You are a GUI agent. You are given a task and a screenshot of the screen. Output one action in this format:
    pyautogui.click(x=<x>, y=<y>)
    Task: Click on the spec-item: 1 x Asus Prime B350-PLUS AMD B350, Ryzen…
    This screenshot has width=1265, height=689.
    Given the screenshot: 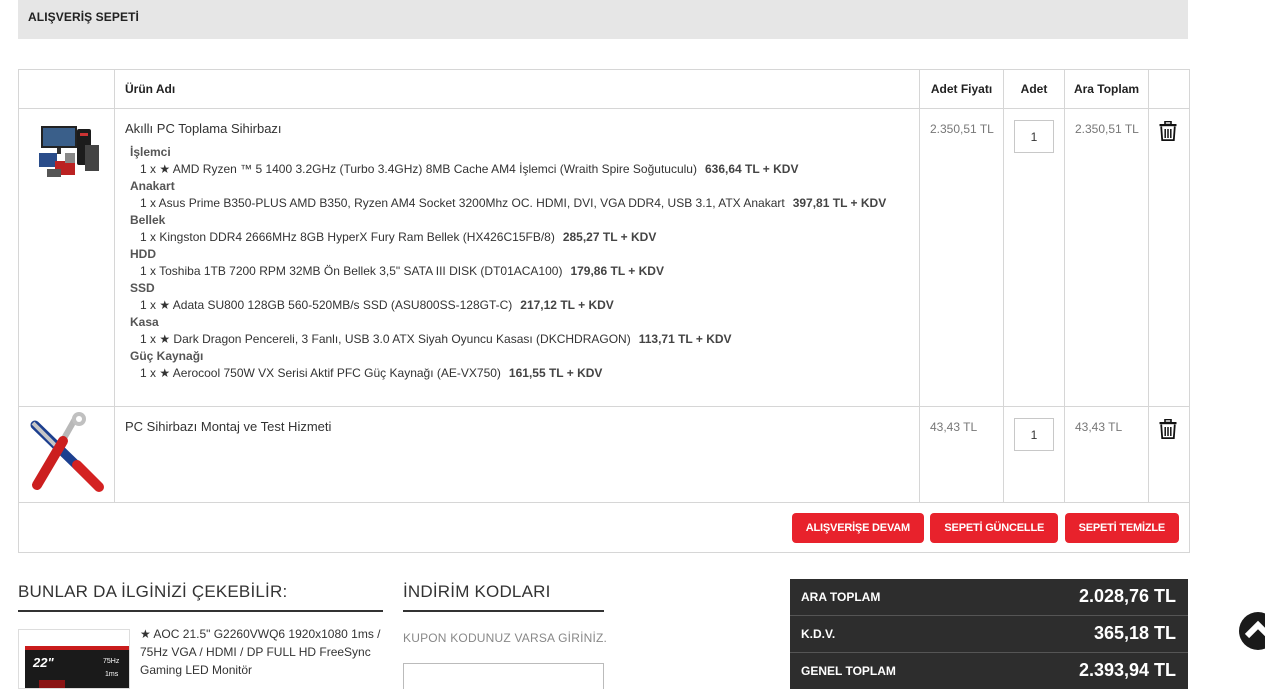 What is the action you would take?
    pyautogui.click(x=519, y=203)
    